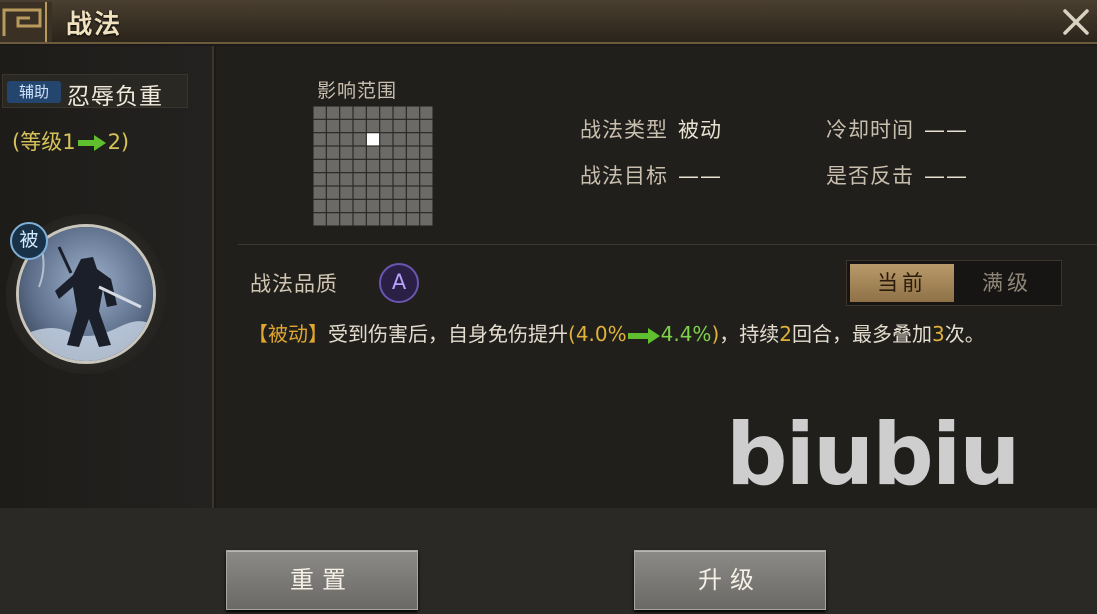  Describe the element at coordinates (624, 176) in the screenshot. I see `skill-target-label: 战法目标` at that location.